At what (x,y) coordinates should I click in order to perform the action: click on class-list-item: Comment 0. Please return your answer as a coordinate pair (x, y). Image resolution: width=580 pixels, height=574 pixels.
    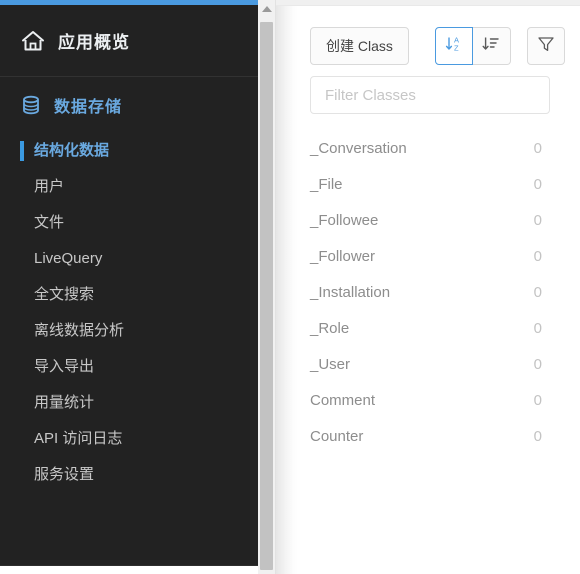
    Looking at the image, I should click on (428, 400).